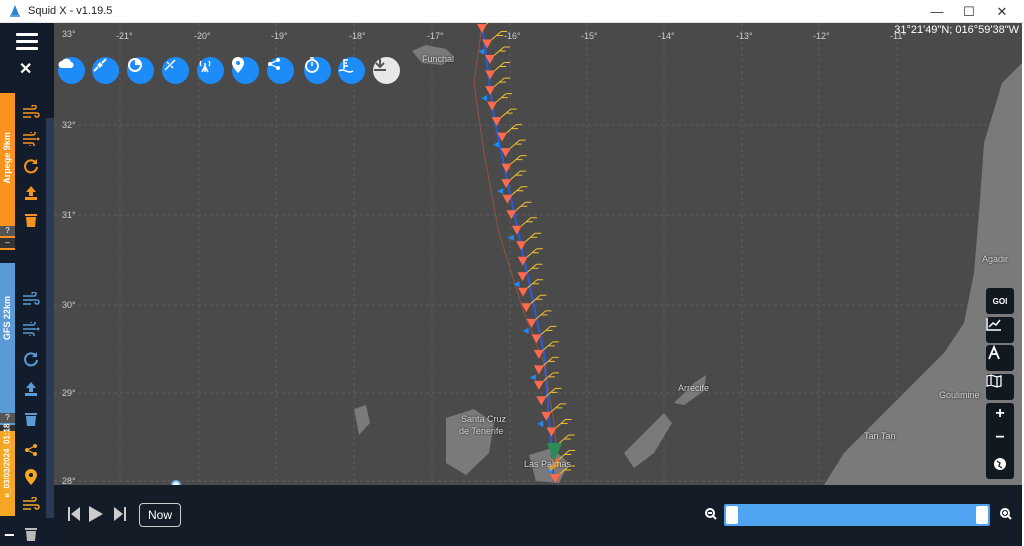 The width and height of the screenshot is (1024, 546). I want to click on lon-label: -14°, so click(666, 36).